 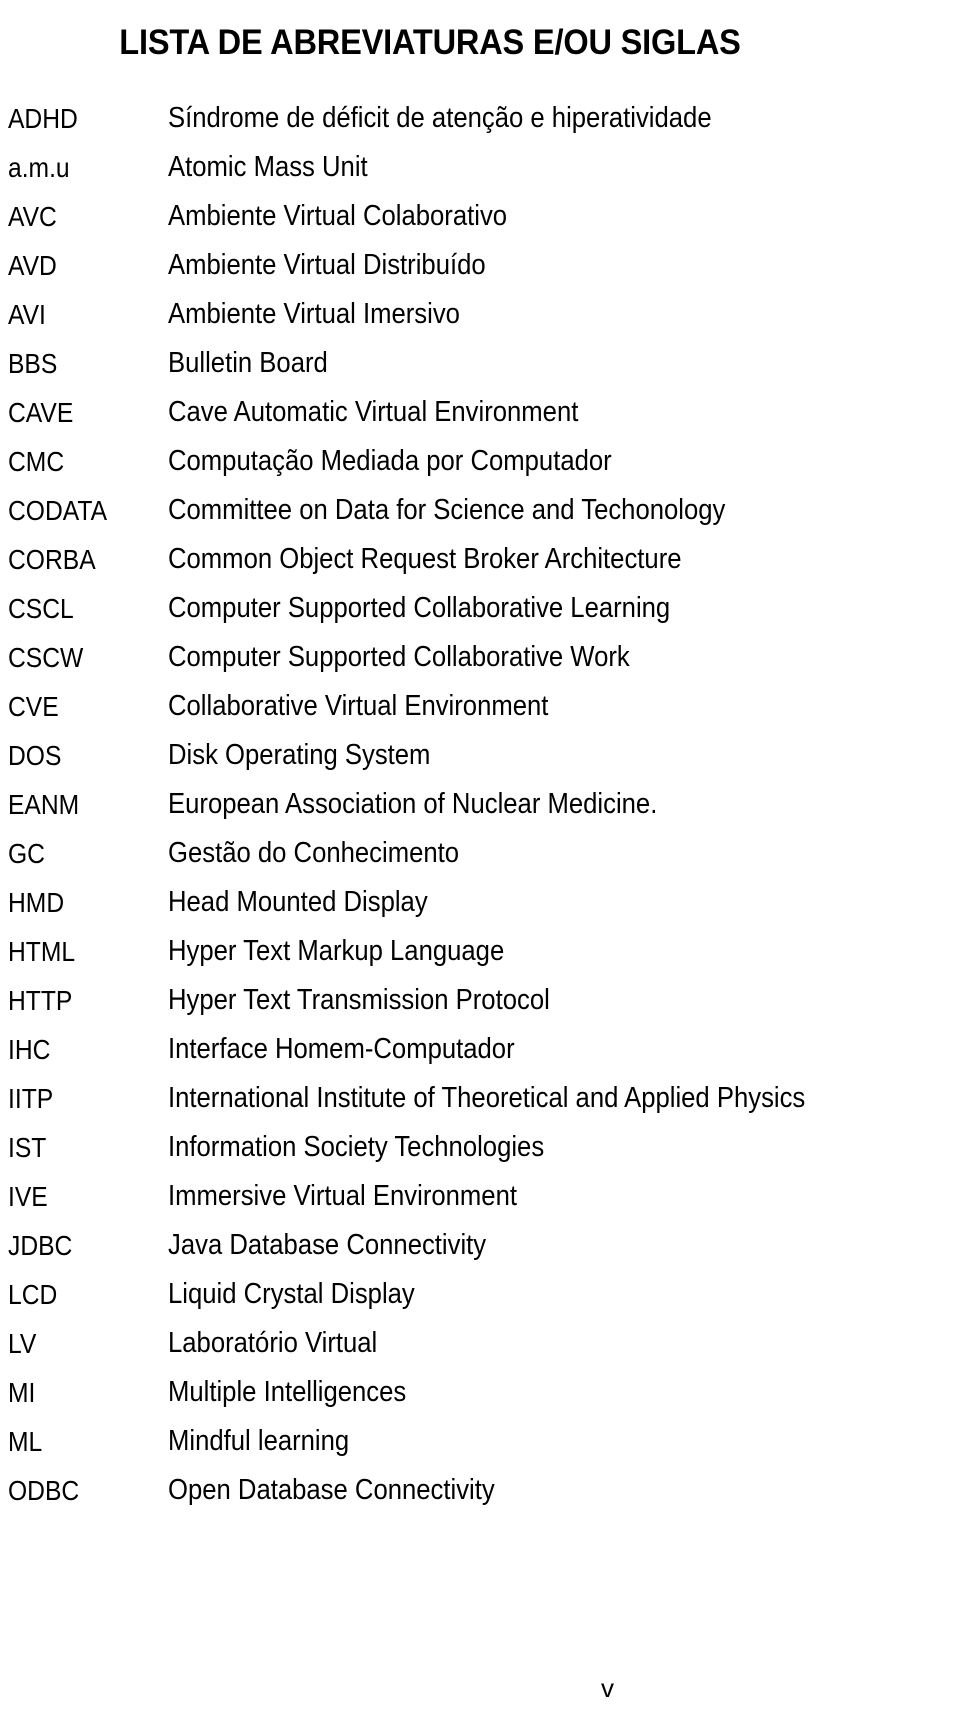 What do you see at coordinates (399, 657) in the screenshot?
I see `abbreviation-definition: Computer Supported Collaborative Work` at bounding box center [399, 657].